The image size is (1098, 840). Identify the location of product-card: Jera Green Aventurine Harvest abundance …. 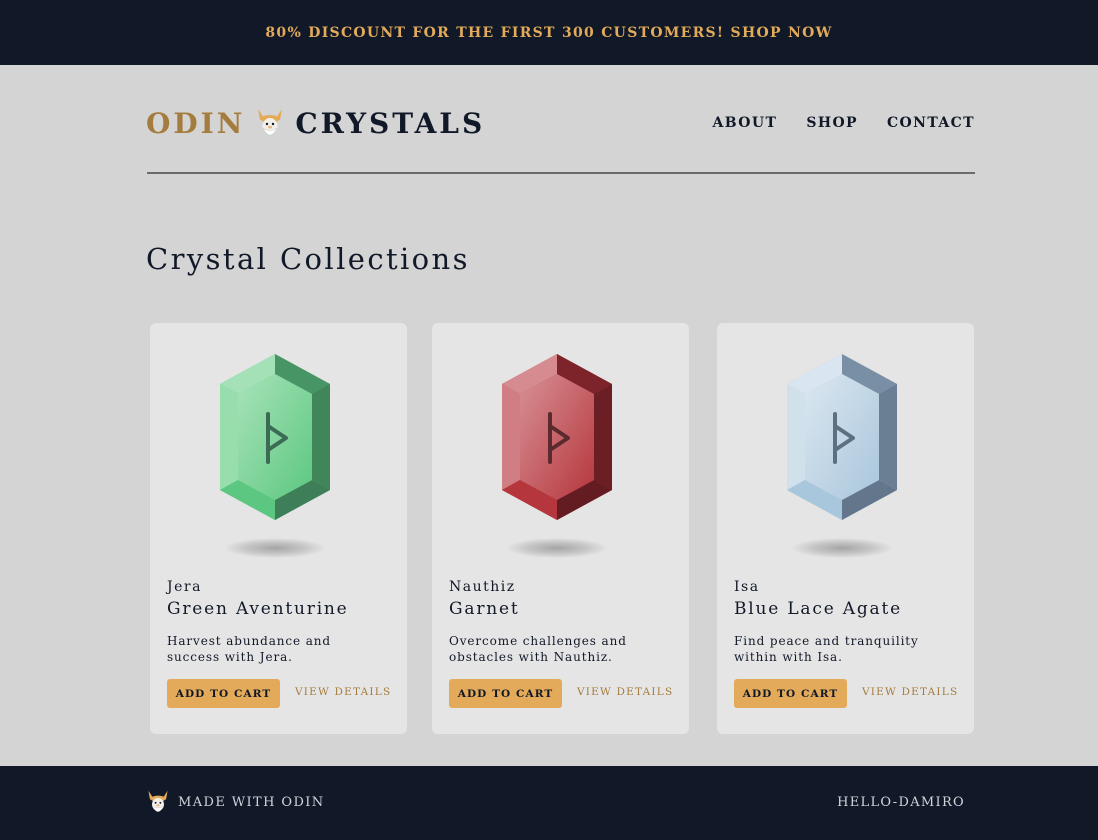
(278, 528).